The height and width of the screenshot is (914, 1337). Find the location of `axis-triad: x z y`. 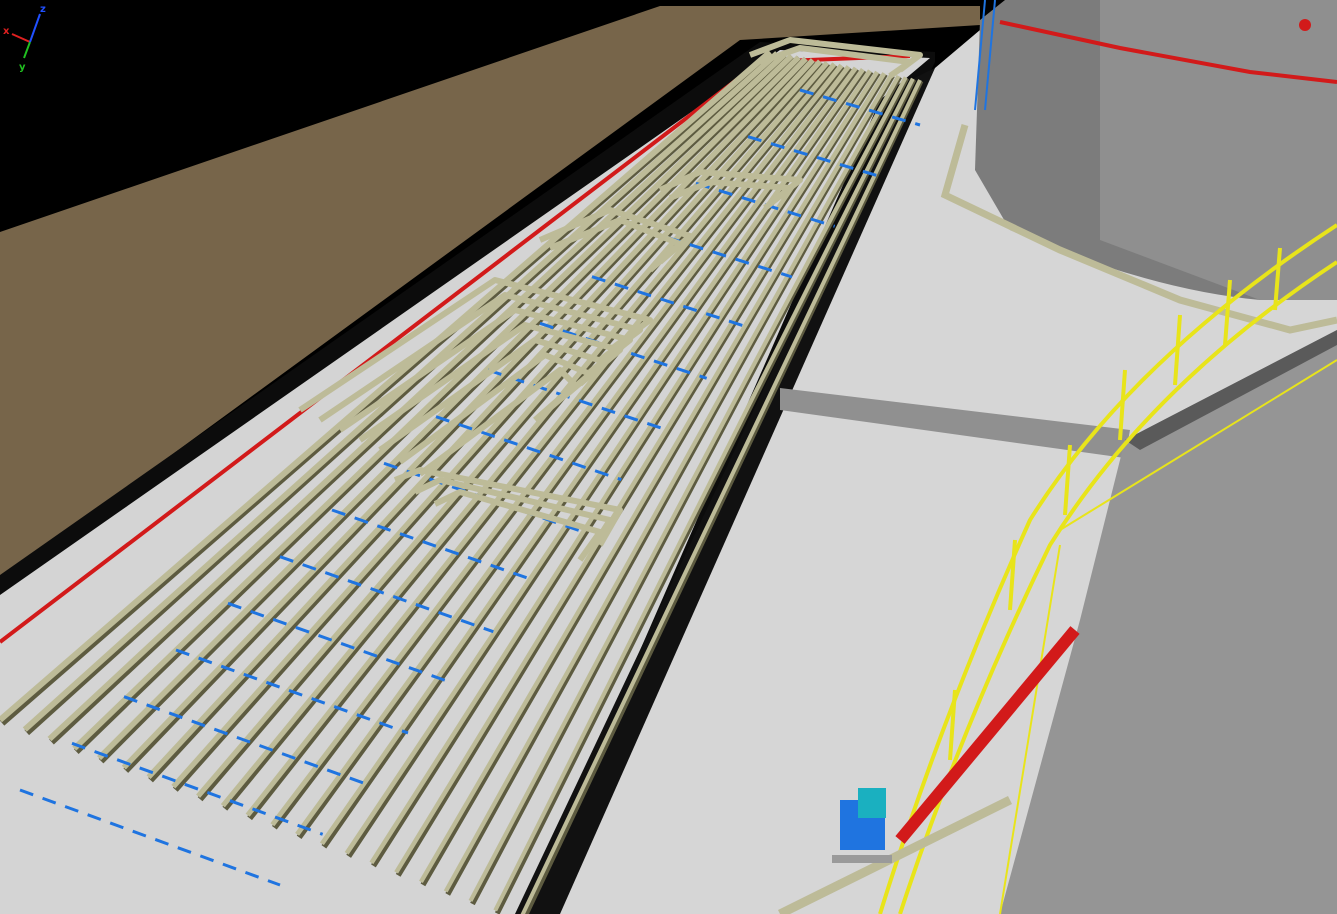

axis-triad: x z y is located at coordinates (24, 38).